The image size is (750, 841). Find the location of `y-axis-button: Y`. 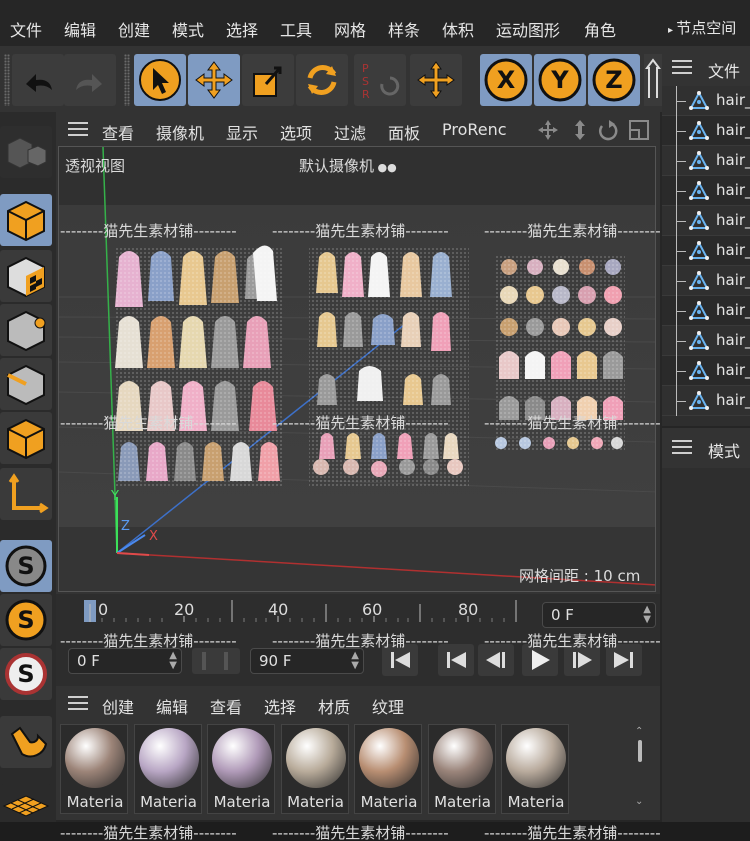

y-axis-button: Y is located at coordinates (560, 80).